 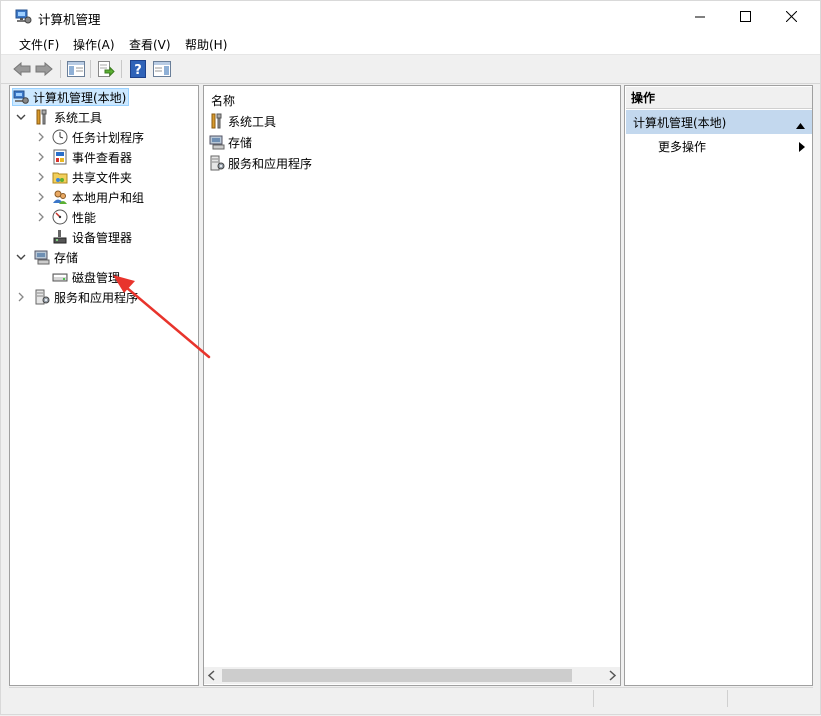 I want to click on tree-label: 服务和应用程序, so click(x=96, y=297).